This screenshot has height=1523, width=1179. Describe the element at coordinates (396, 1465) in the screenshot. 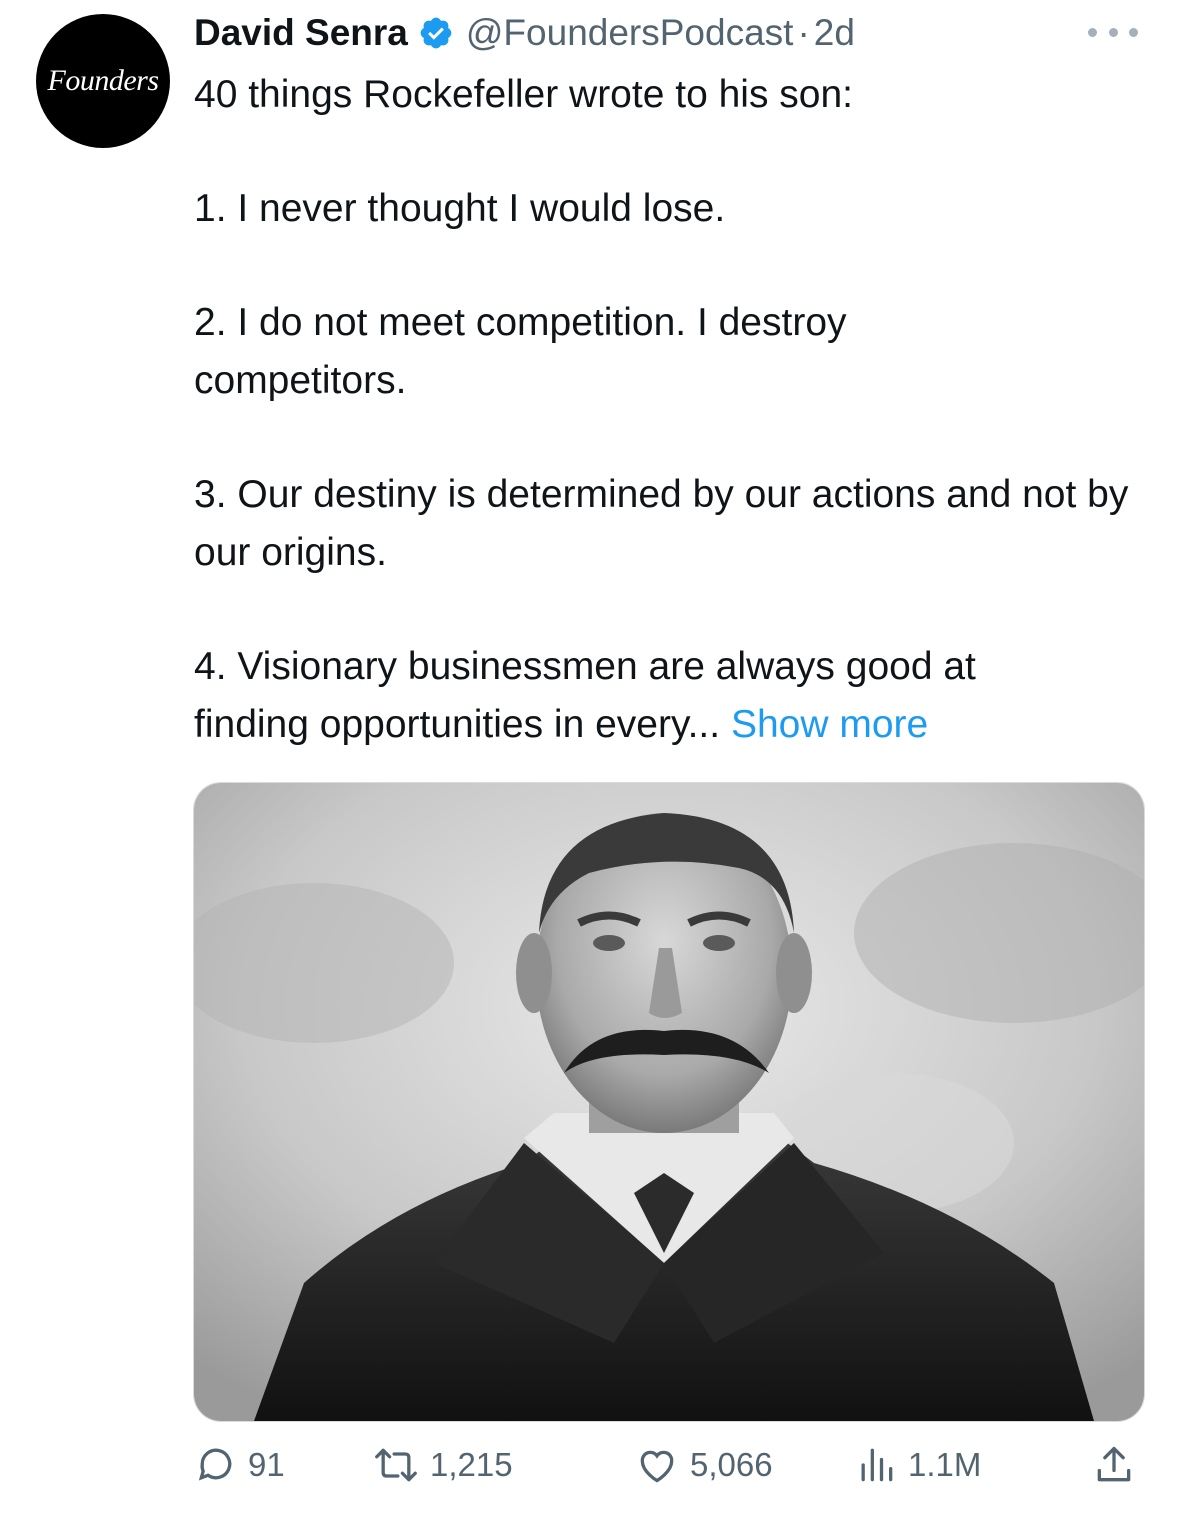

I see `repost-icon` at that location.